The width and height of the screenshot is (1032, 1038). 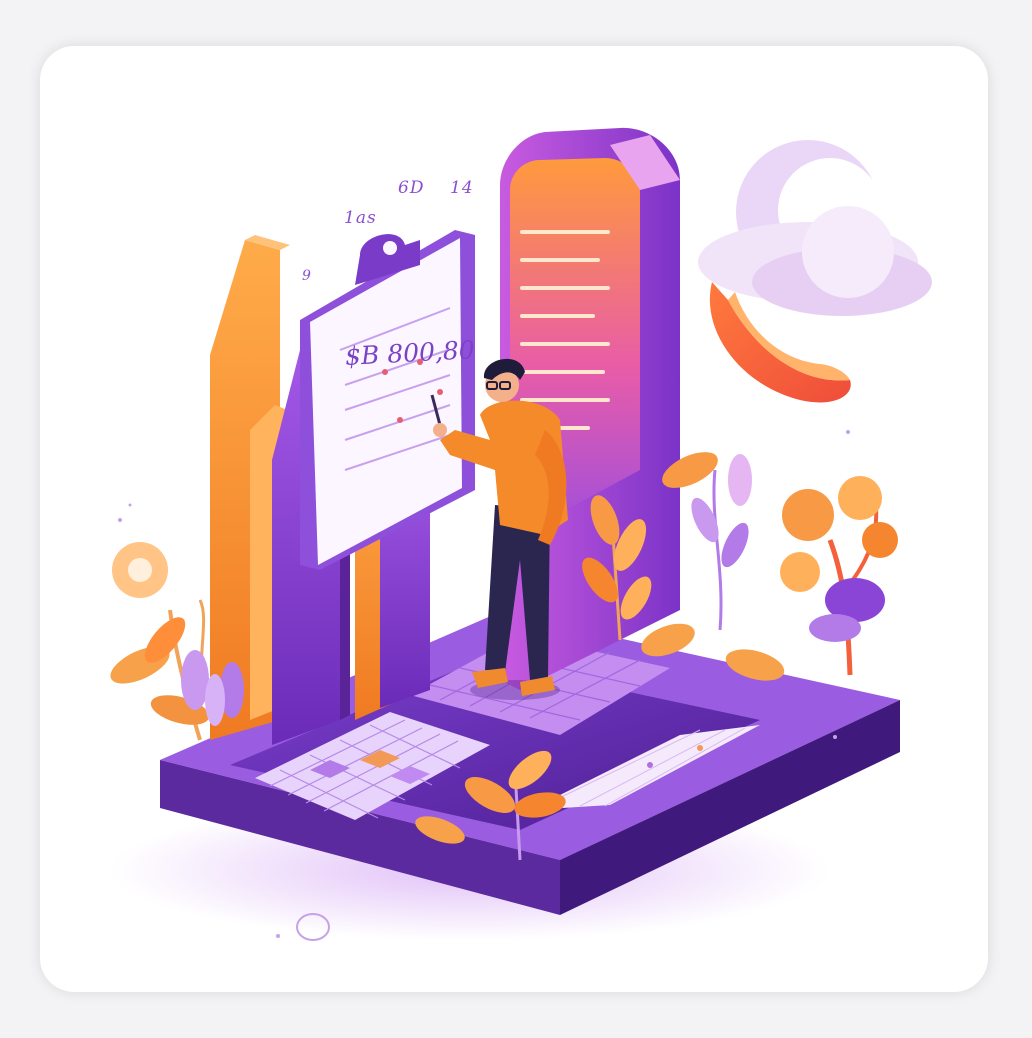 I want to click on label-top-left: 1as, so click(x=360, y=218).